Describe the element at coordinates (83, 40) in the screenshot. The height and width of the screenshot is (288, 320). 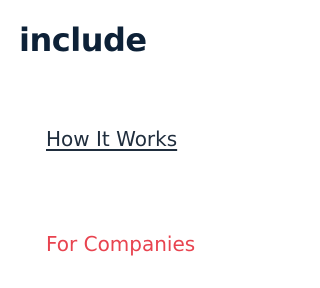
I see `site-logo: include` at that location.